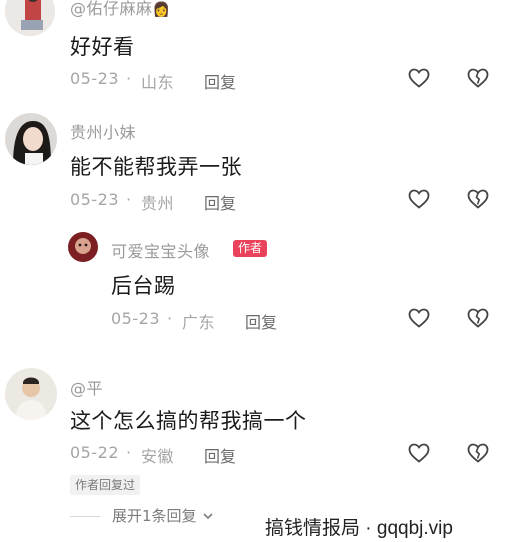  What do you see at coordinates (207, 515) in the screenshot?
I see `chevron-down-icon` at bounding box center [207, 515].